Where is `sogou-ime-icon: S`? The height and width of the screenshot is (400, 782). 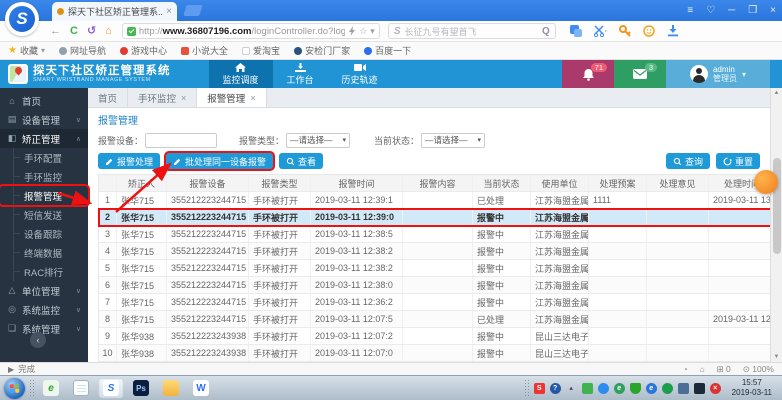 sogou-ime-icon: S is located at coordinates (539, 388).